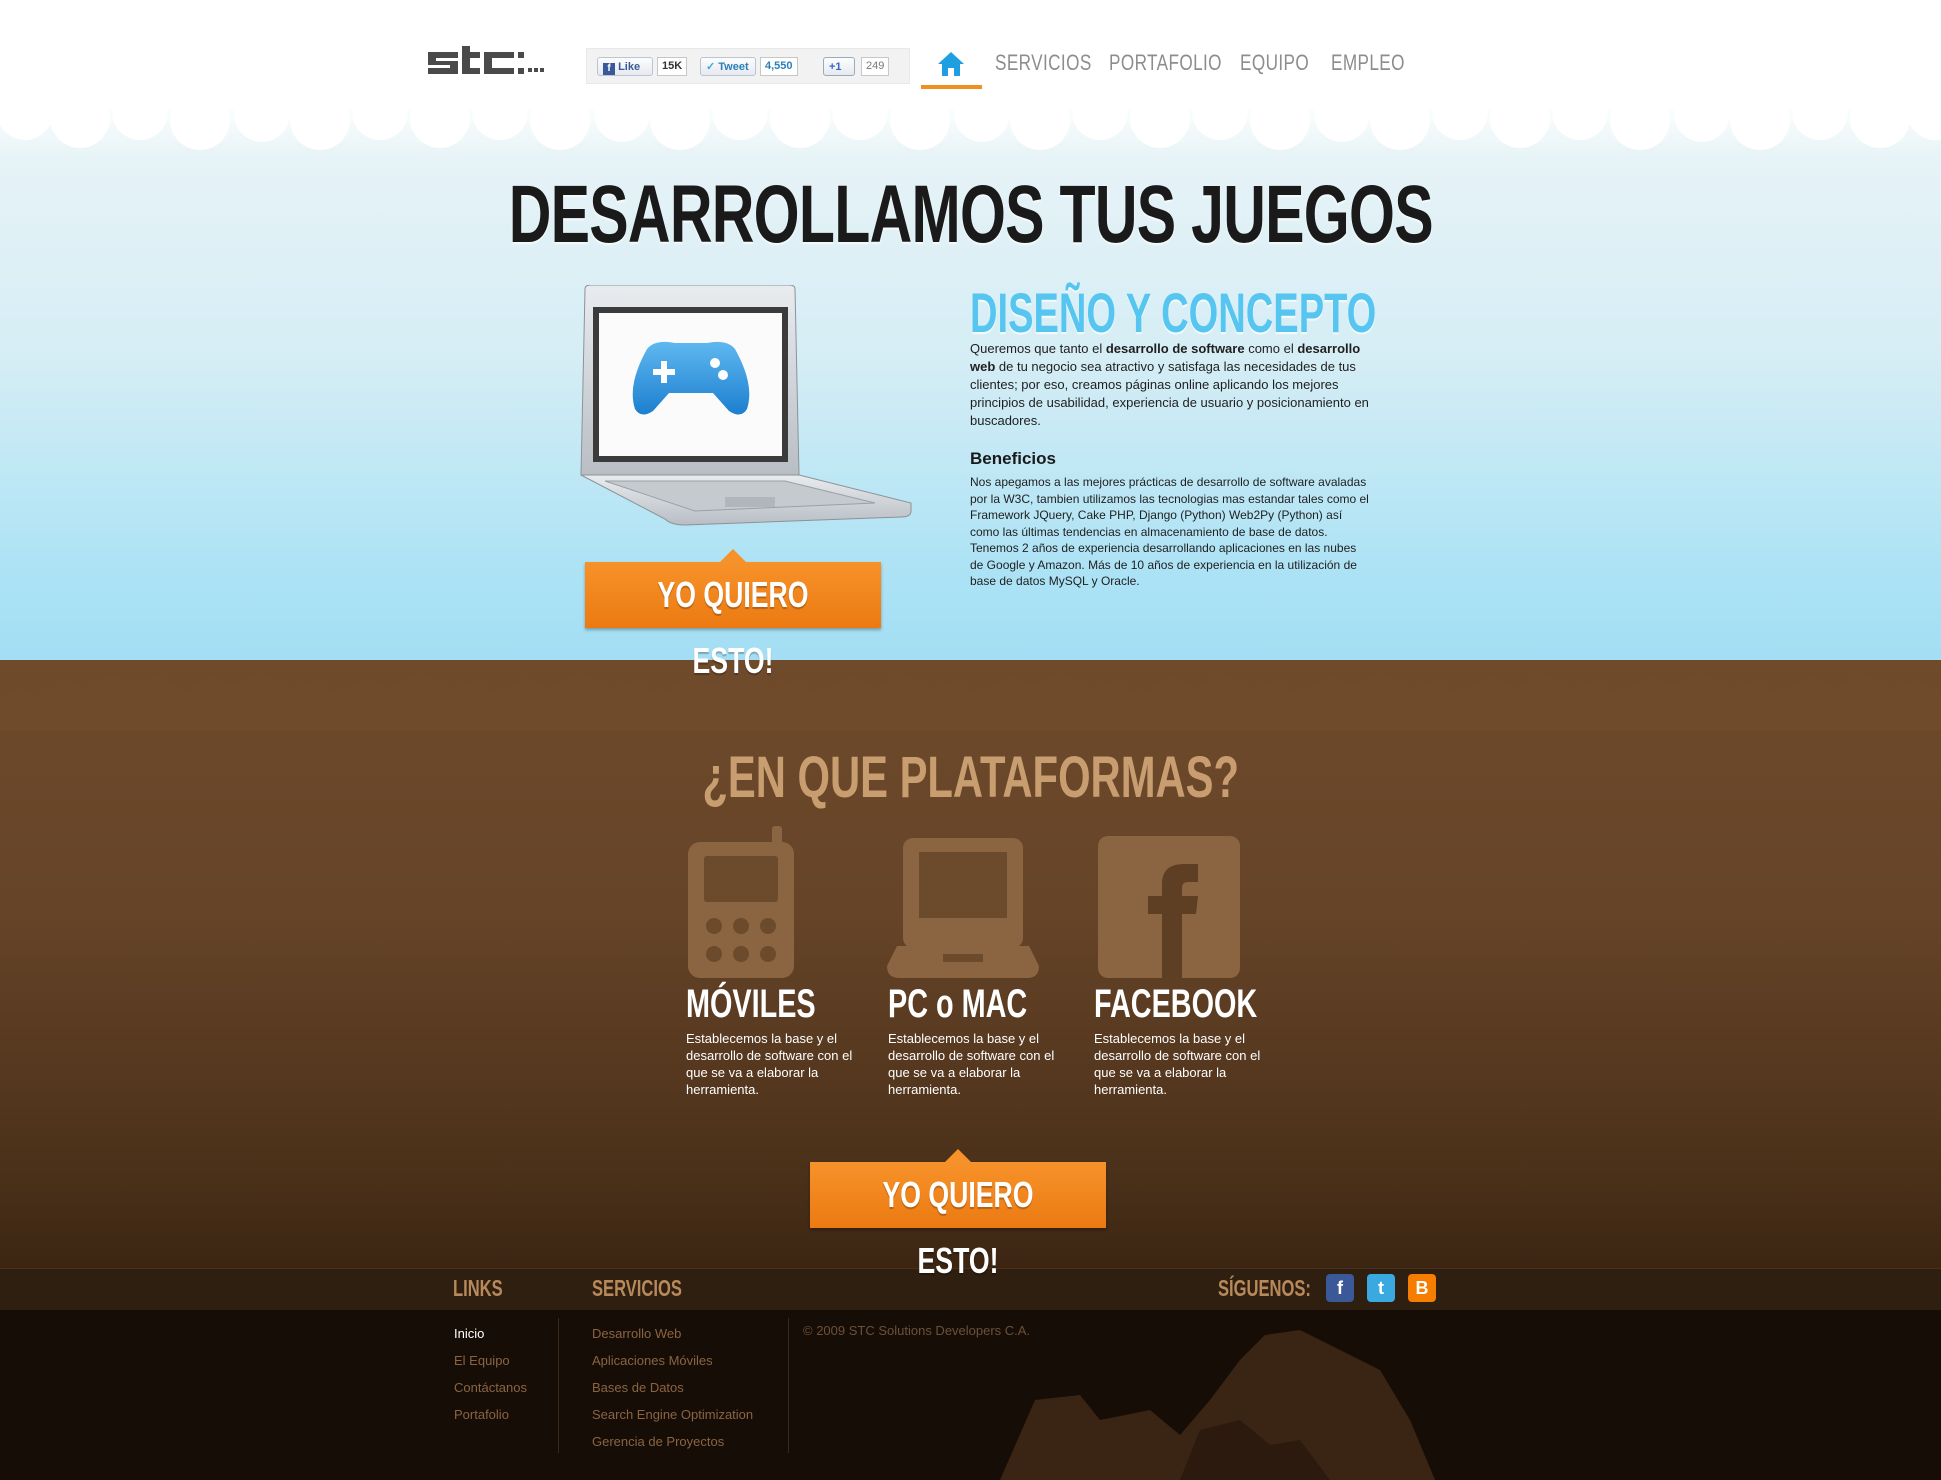  Describe the element at coordinates (672, 66) in the screenshot. I see `like-count: 15K` at that location.